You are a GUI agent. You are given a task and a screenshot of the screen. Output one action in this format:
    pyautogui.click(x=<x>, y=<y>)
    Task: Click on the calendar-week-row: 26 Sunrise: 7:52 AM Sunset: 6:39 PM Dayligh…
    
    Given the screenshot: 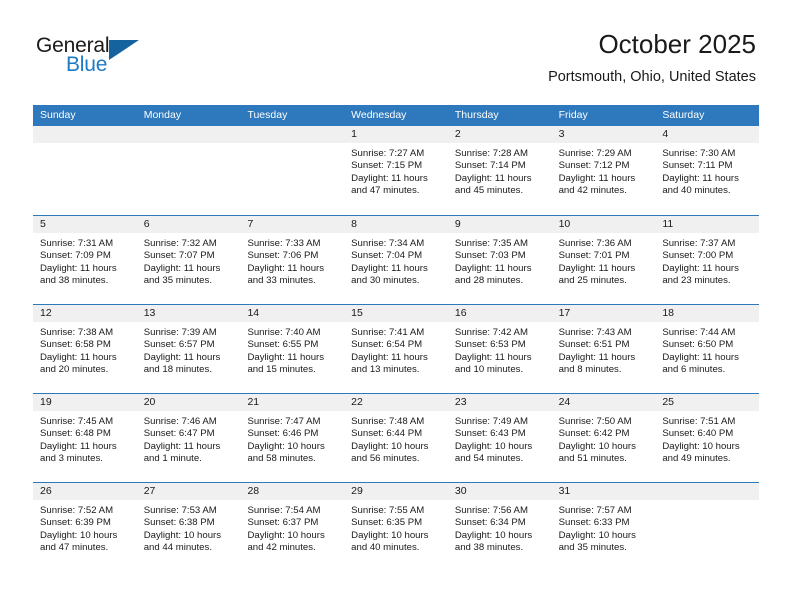 What is the action you would take?
    pyautogui.click(x=396, y=526)
    